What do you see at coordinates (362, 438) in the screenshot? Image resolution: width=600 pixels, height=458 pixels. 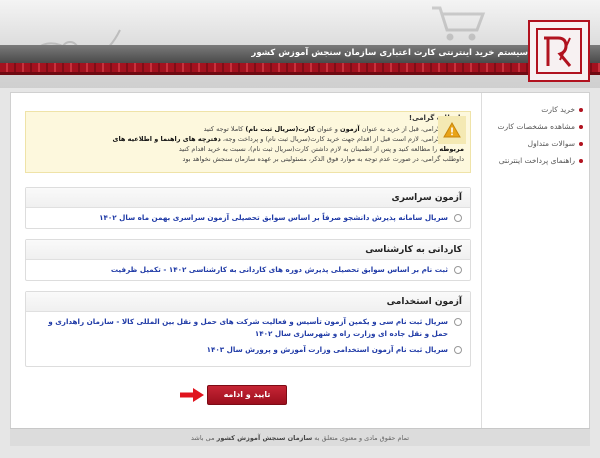 I see `footer-text: تمام حقوق مادی و معنوی متعلق به` at bounding box center [362, 438].